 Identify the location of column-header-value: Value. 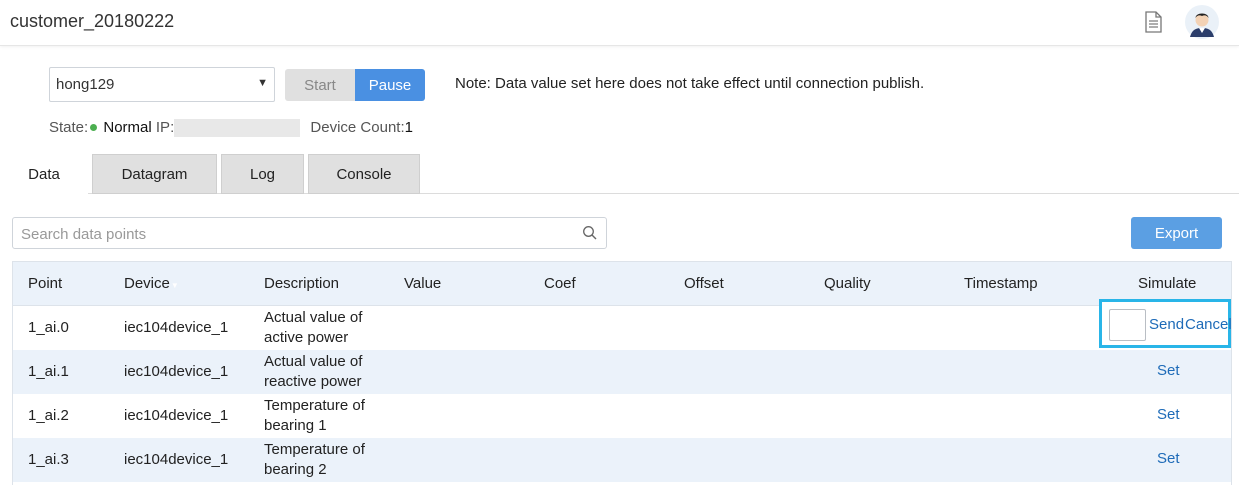
(422, 283).